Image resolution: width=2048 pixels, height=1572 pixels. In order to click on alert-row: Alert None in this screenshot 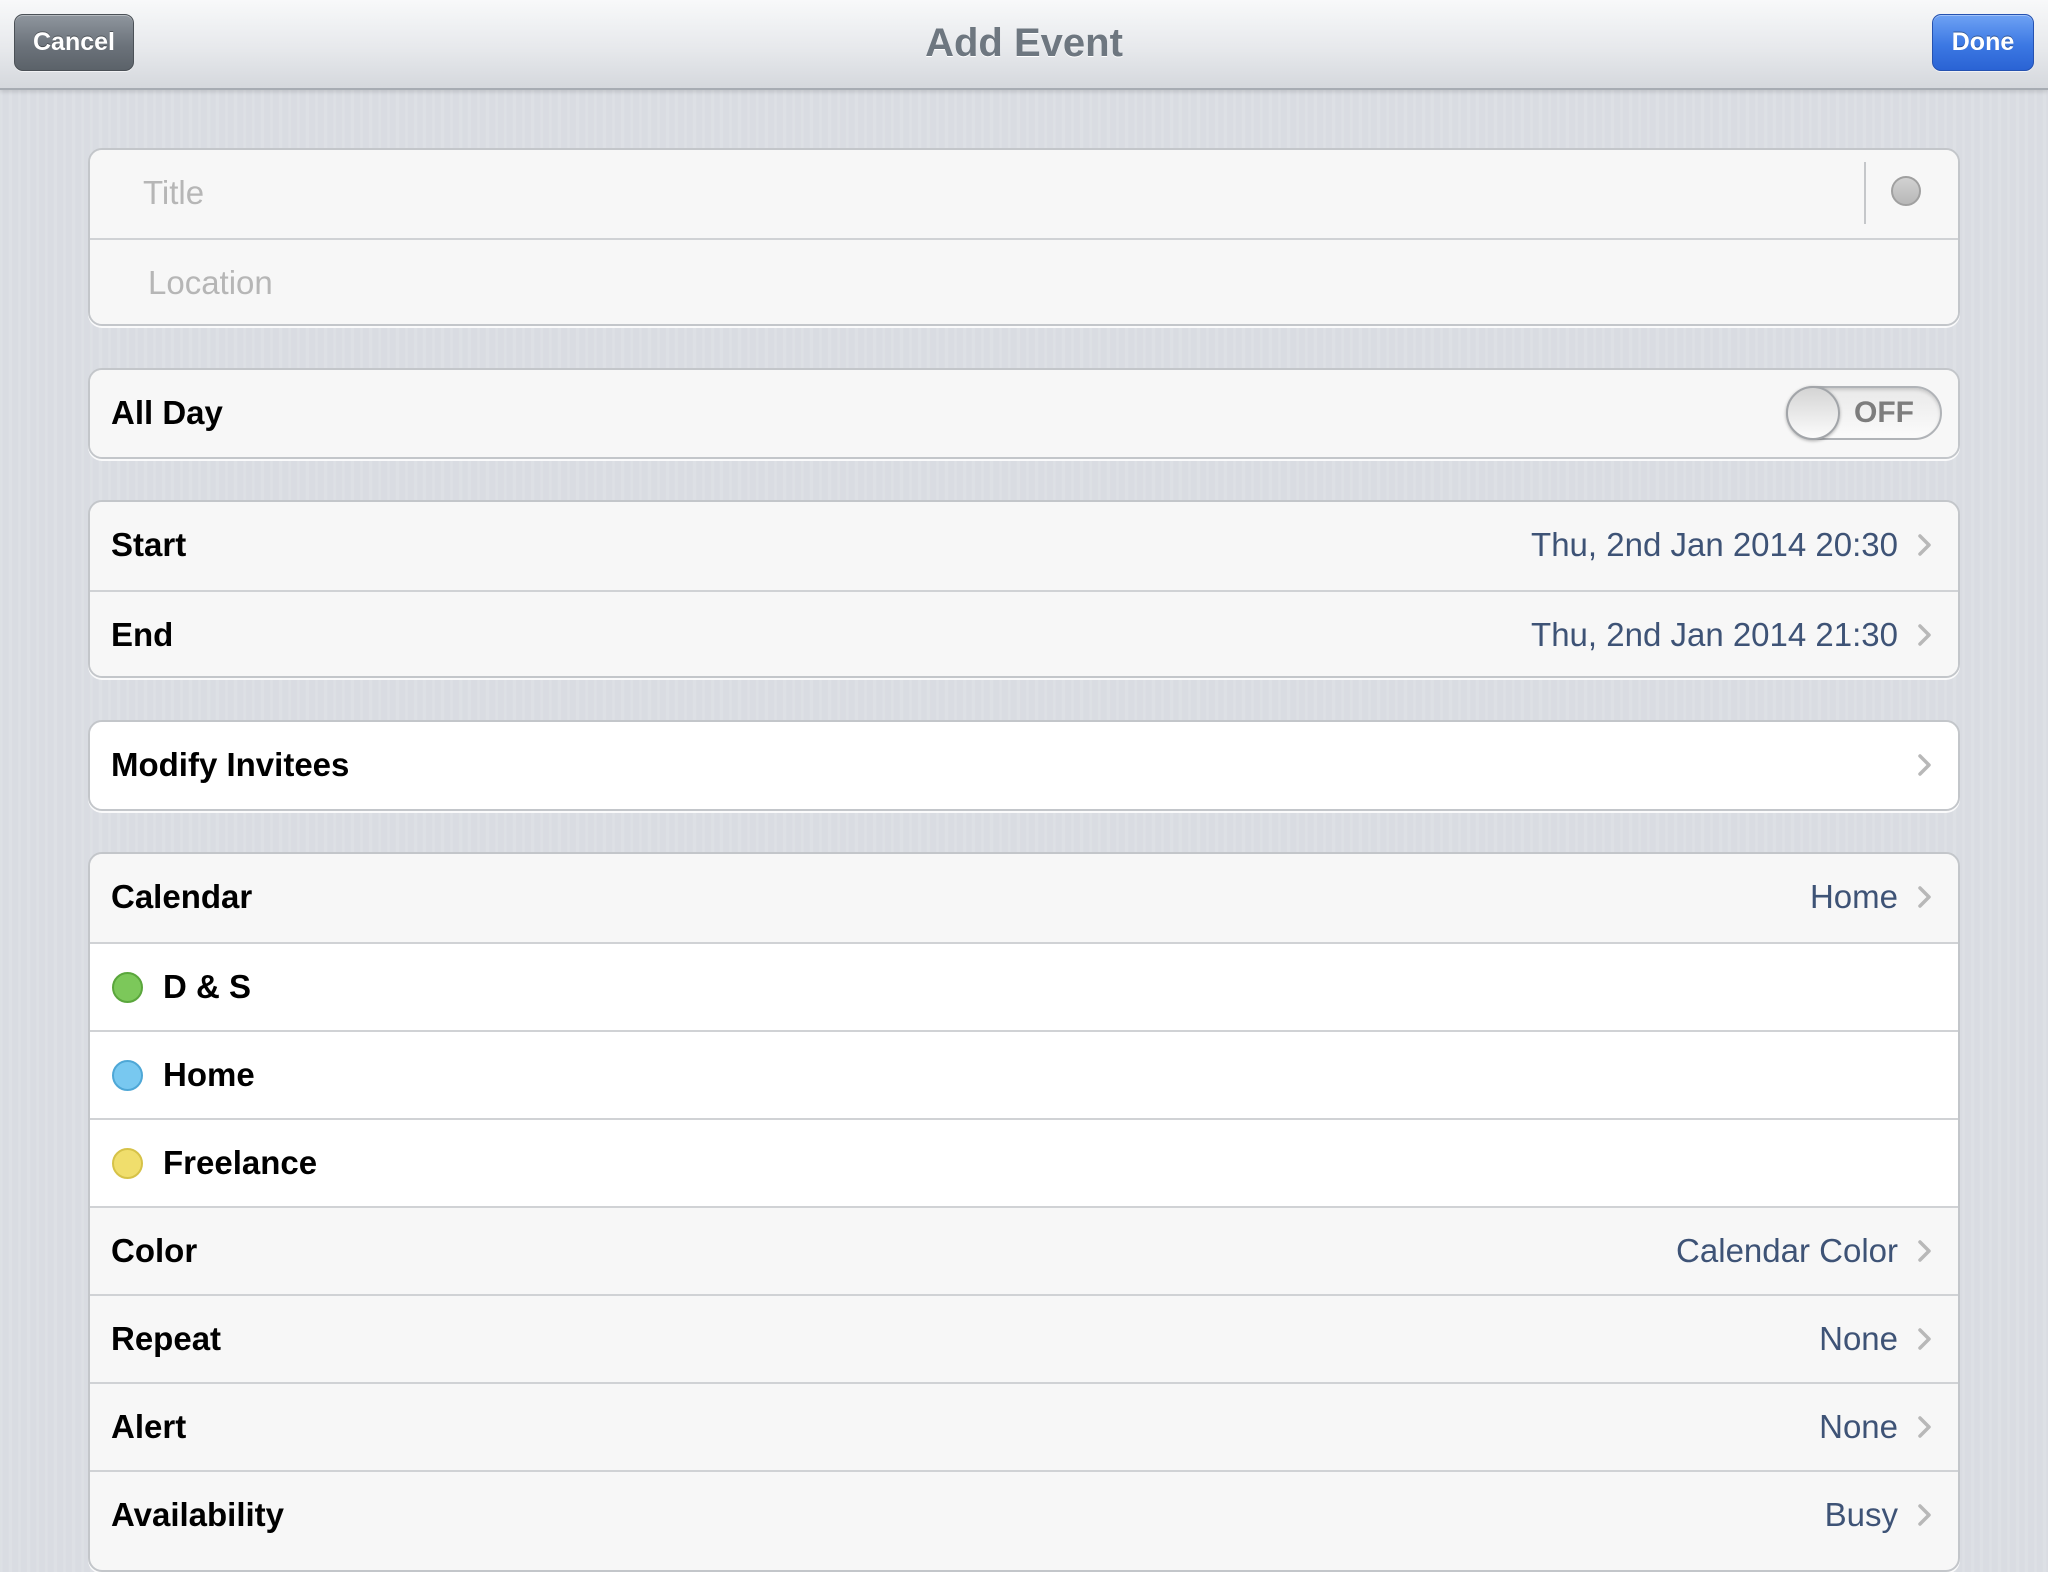, I will do `click(1024, 1426)`.